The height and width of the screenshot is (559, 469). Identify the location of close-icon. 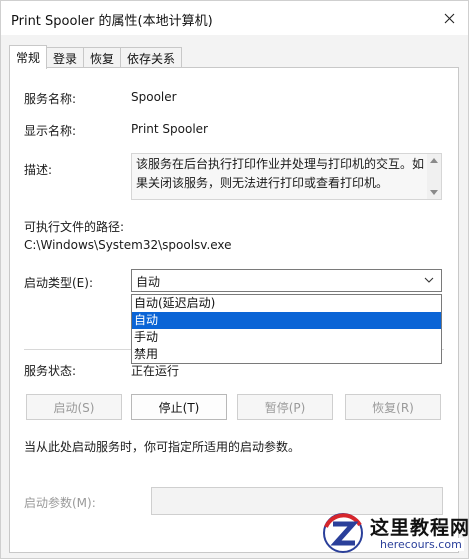
(449, 18).